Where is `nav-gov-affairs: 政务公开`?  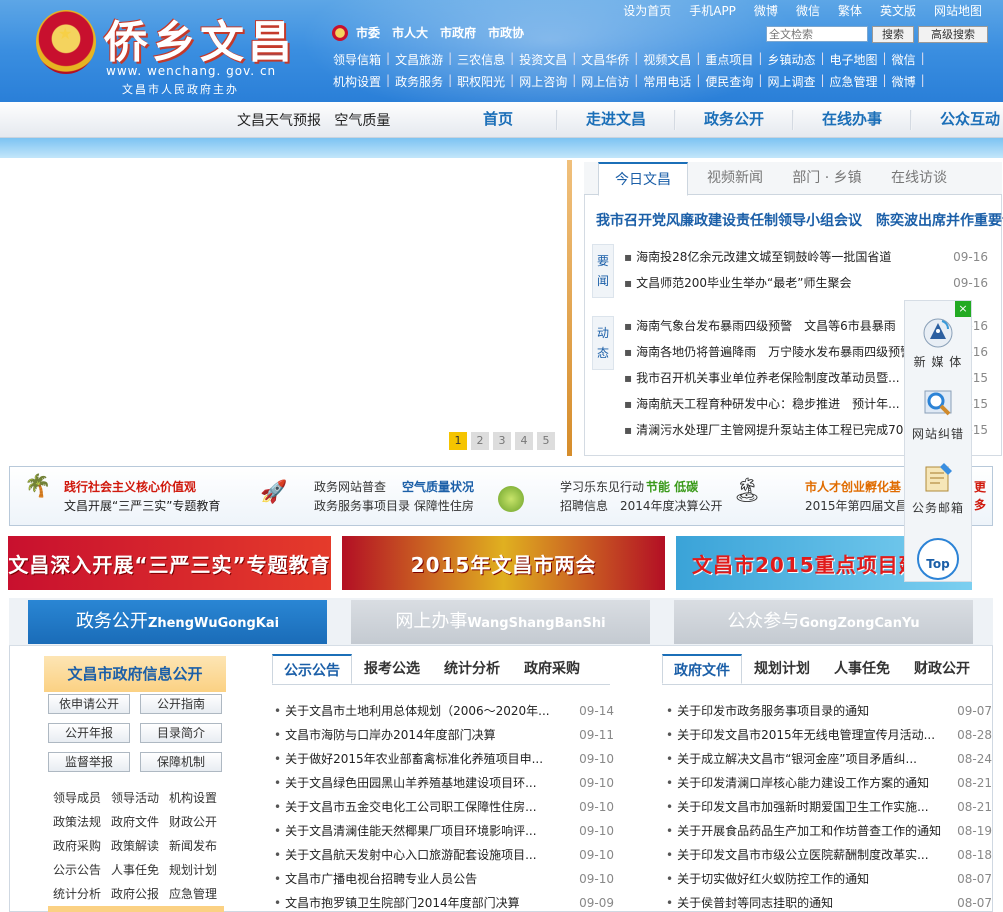
nav-gov-affairs: 政务公开 is located at coordinates (734, 120).